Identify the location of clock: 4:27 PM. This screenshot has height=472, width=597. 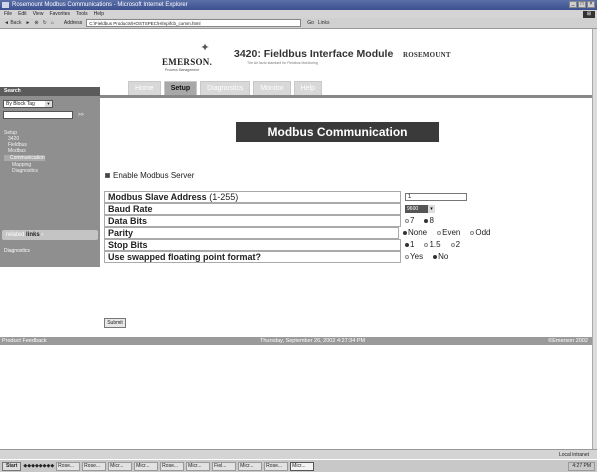
(581, 466).